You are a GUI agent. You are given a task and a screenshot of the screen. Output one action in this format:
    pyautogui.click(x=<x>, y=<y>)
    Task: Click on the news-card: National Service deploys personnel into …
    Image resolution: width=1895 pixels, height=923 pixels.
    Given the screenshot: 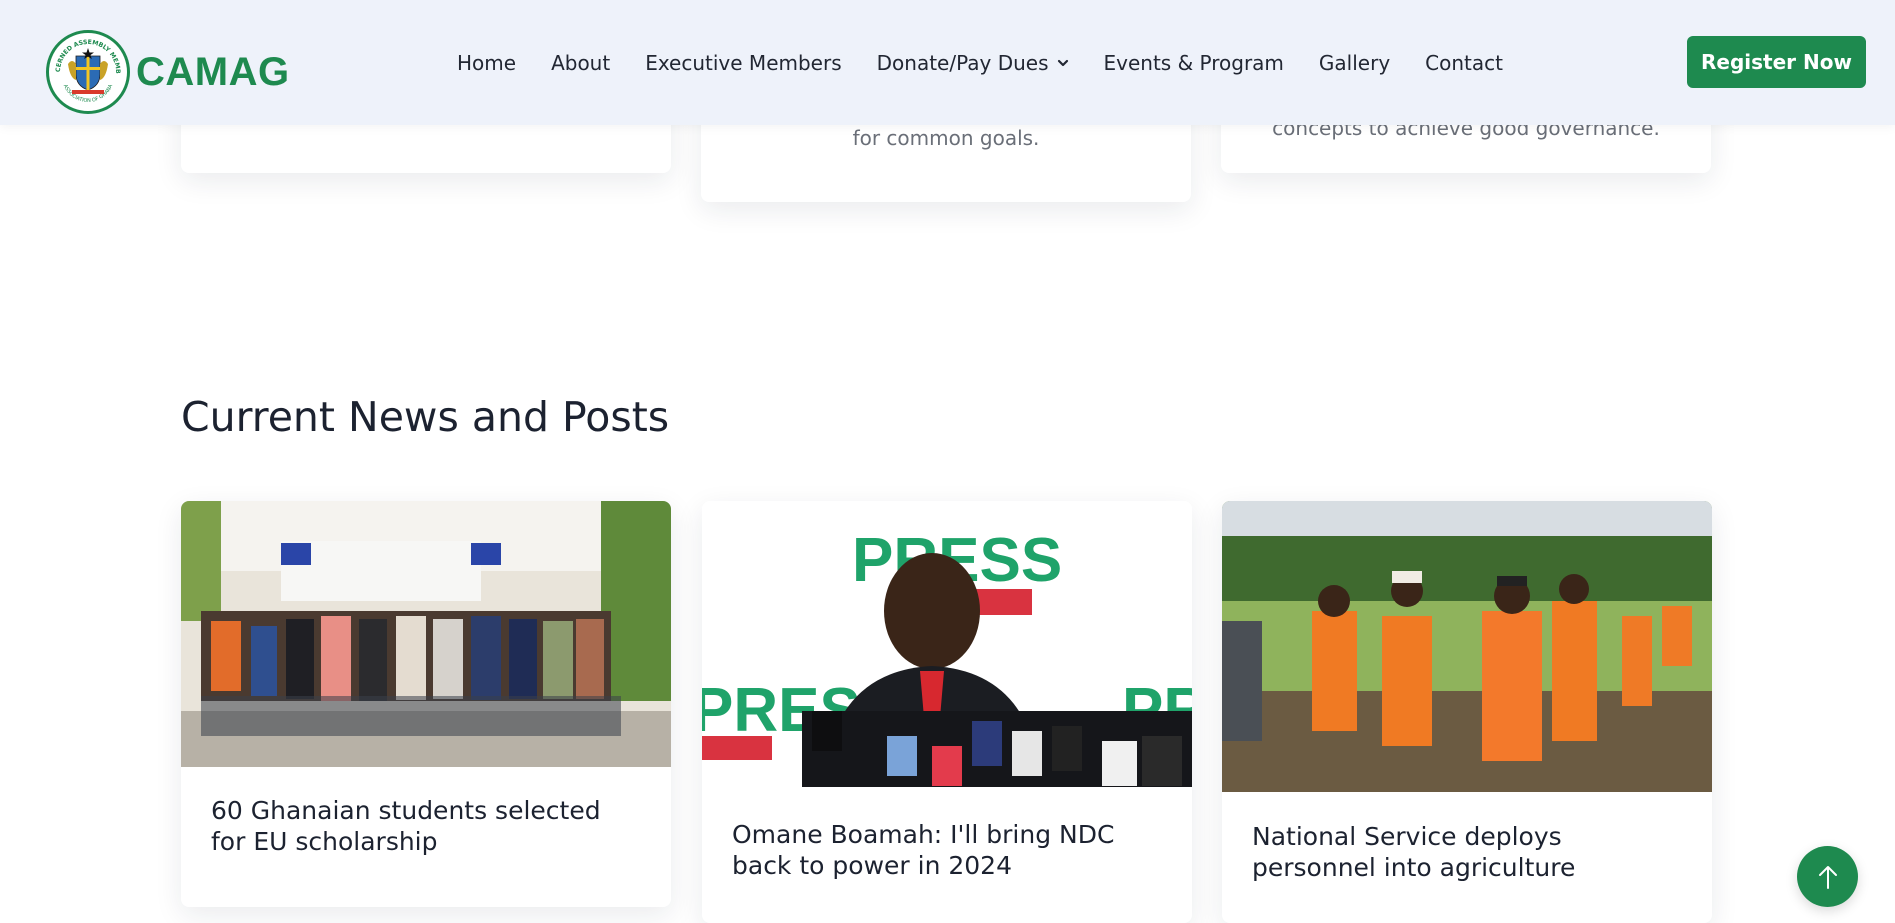 What is the action you would take?
    pyautogui.click(x=1467, y=712)
    